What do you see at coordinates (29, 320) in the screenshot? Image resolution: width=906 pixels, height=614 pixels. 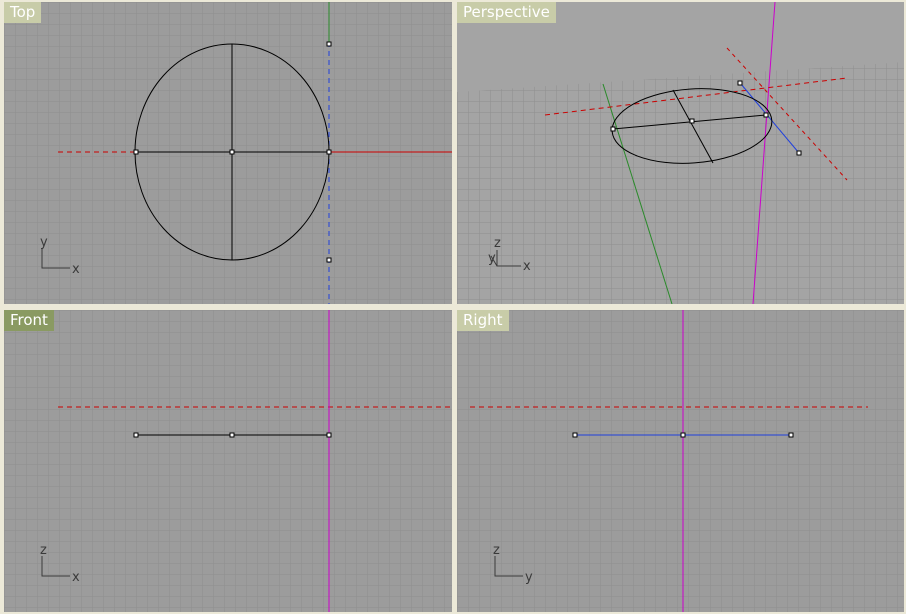 I see `viewport-title-front: Front` at bounding box center [29, 320].